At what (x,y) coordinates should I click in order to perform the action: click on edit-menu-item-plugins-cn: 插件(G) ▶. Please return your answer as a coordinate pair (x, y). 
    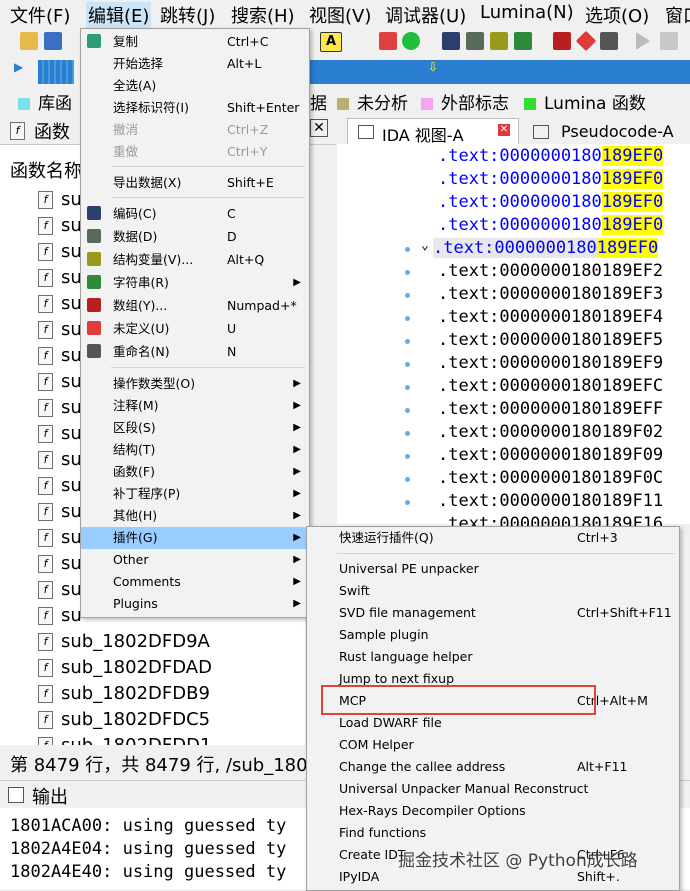
    Looking at the image, I should click on (195, 538).